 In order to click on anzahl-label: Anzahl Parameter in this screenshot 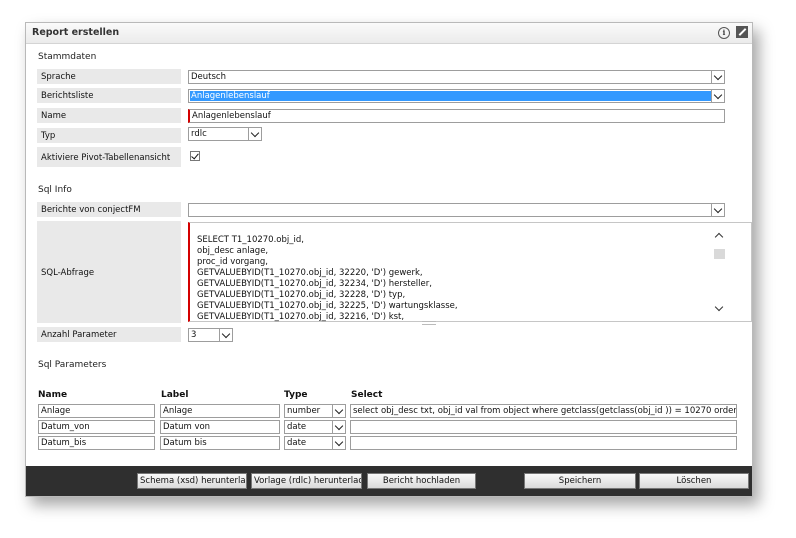, I will do `click(109, 334)`.